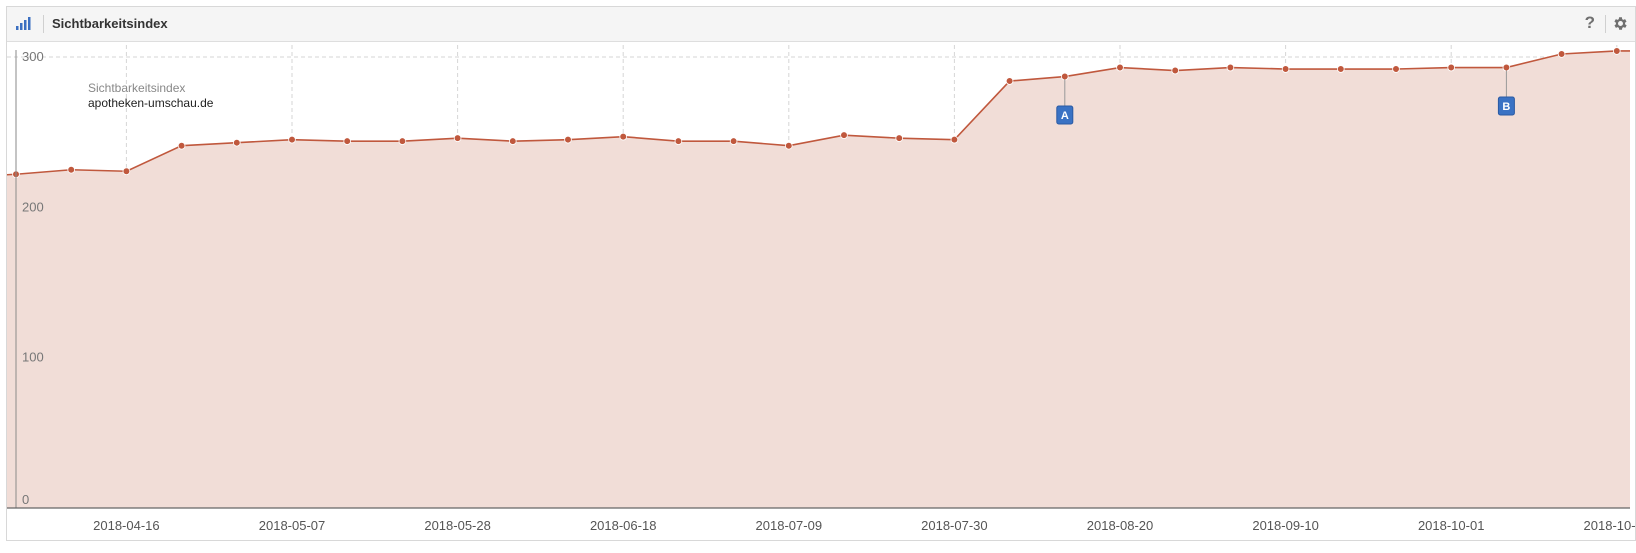 The width and height of the screenshot is (1636, 553). I want to click on y-tick-label: 200, so click(33, 206).